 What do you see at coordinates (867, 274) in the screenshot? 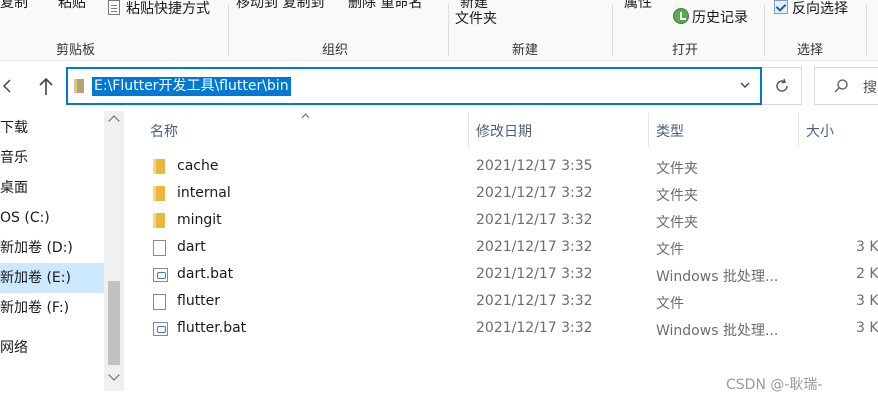
I see `file-size: 2 K` at bounding box center [867, 274].